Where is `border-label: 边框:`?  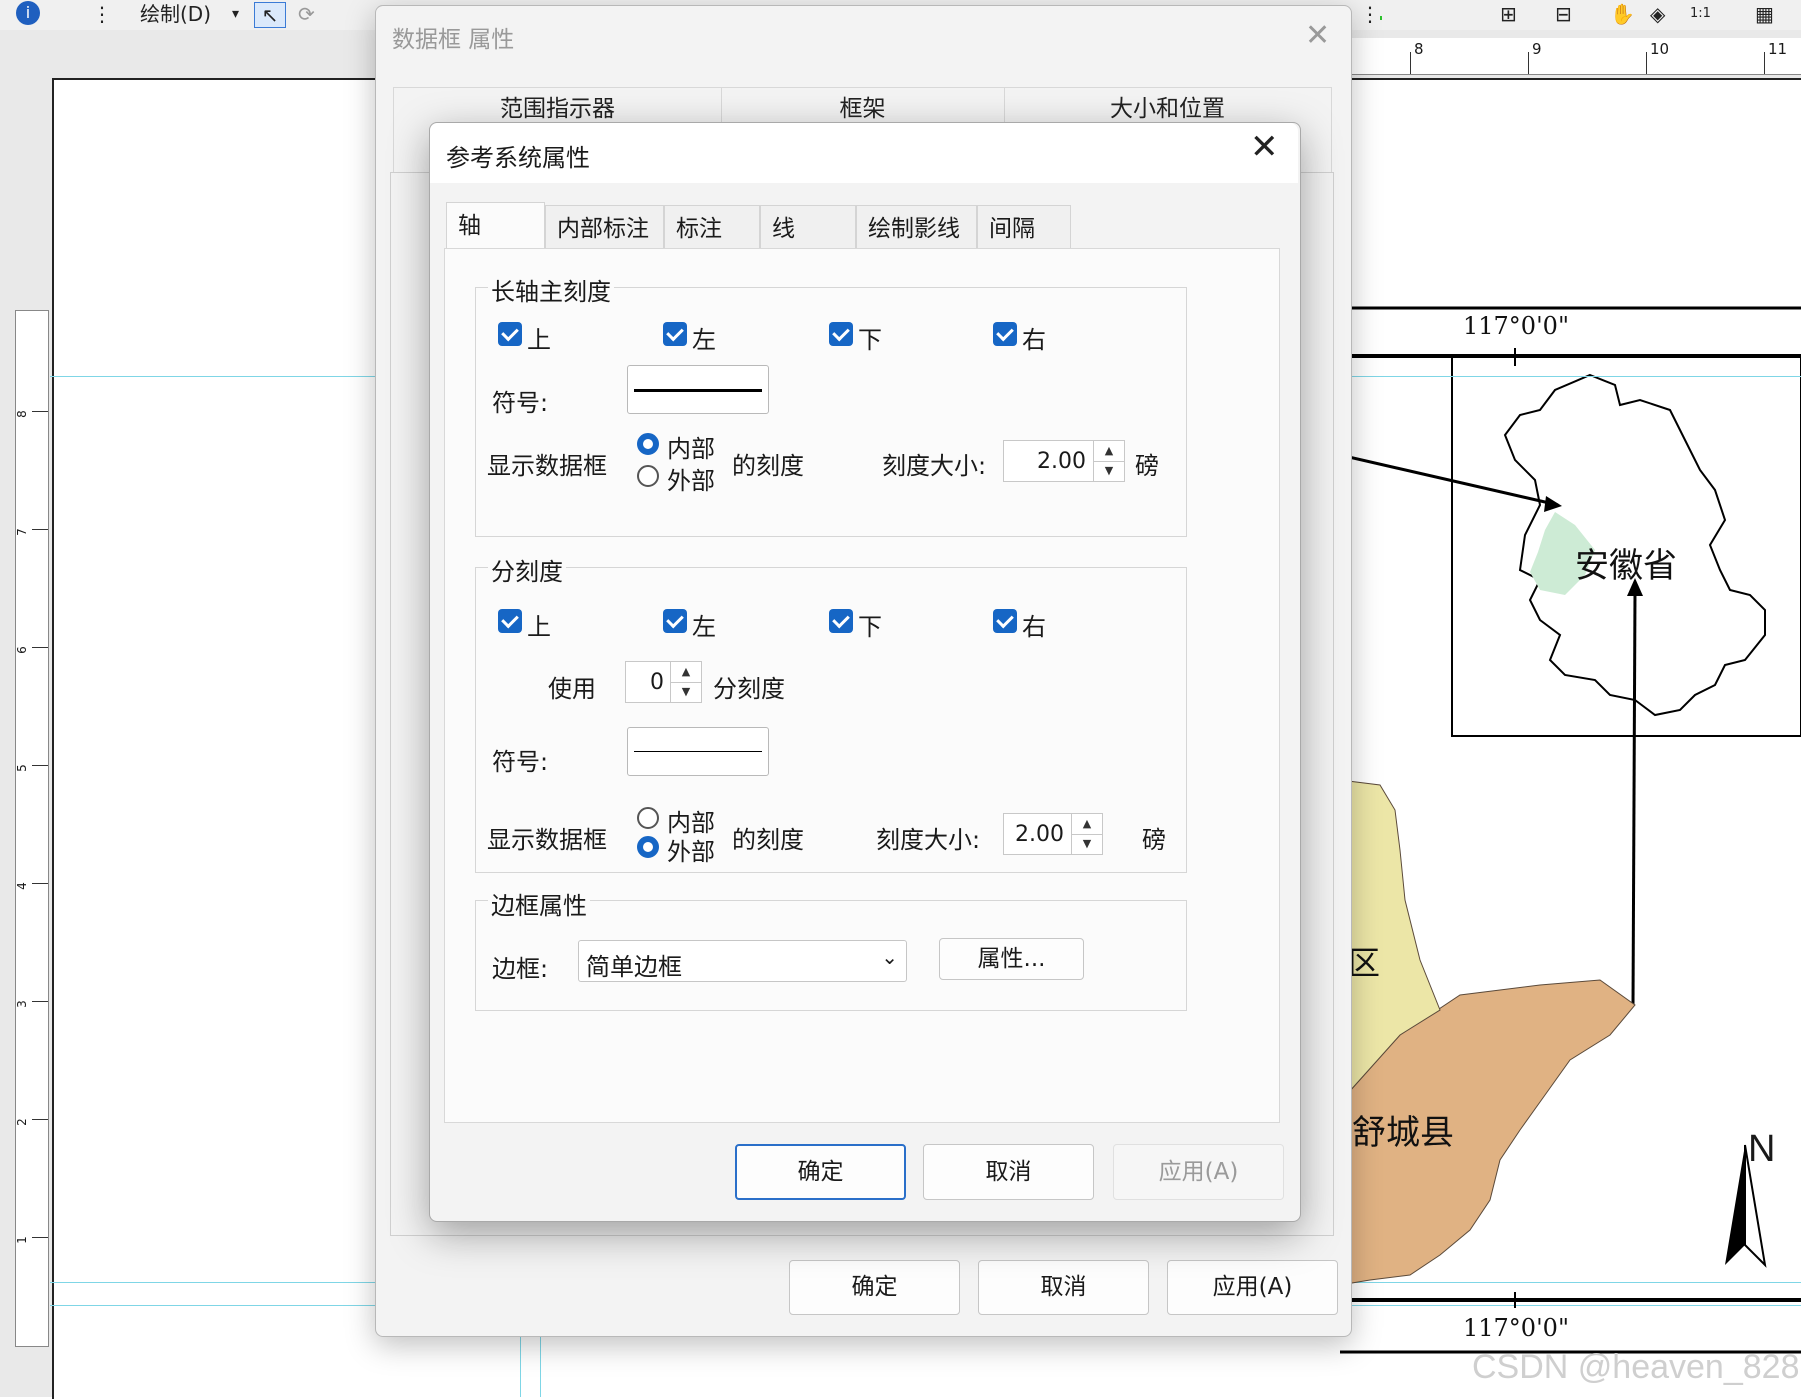 border-label: 边框: is located at coordinates (520, 969).